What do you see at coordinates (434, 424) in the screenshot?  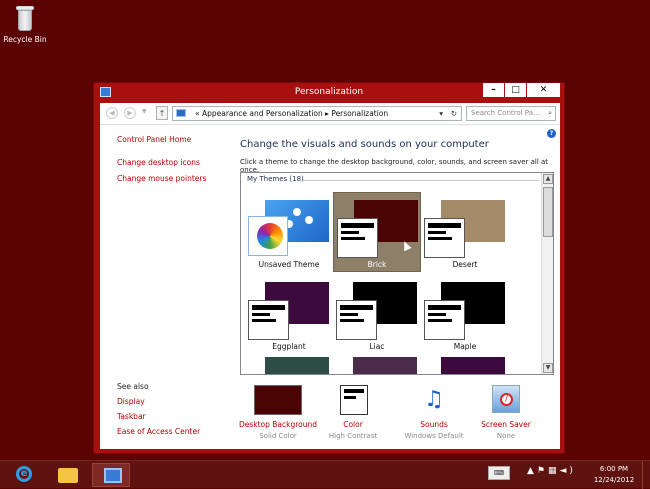 I see `sounds-label: Sounds` at bounding box center [434, 424].